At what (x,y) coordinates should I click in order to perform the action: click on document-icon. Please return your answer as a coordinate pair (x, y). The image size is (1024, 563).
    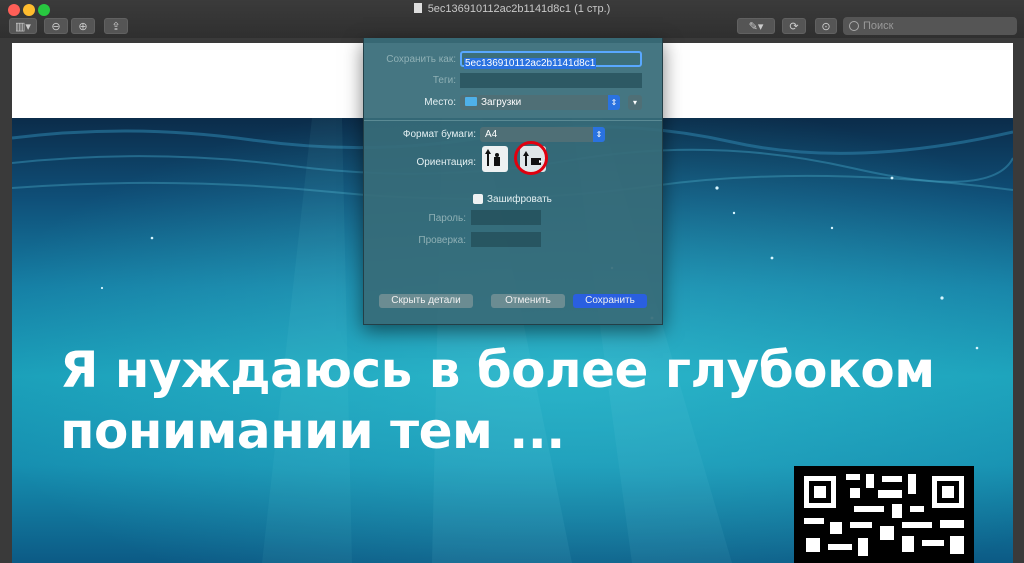
    Looking at the image, I should click on (417, 8).